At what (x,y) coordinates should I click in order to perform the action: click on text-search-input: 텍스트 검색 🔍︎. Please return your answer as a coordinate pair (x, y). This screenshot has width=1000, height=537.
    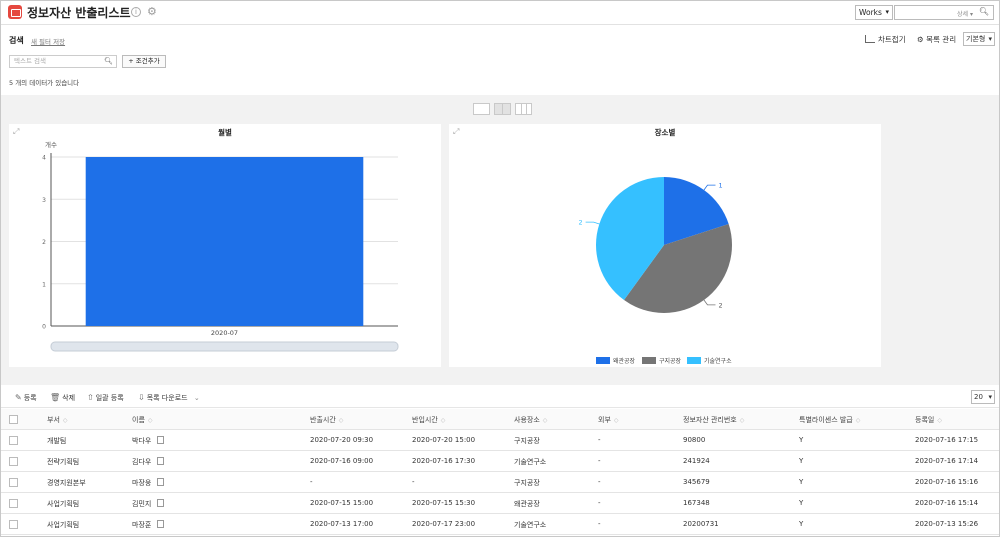
    Looking at the image, I should click on (63, 61).